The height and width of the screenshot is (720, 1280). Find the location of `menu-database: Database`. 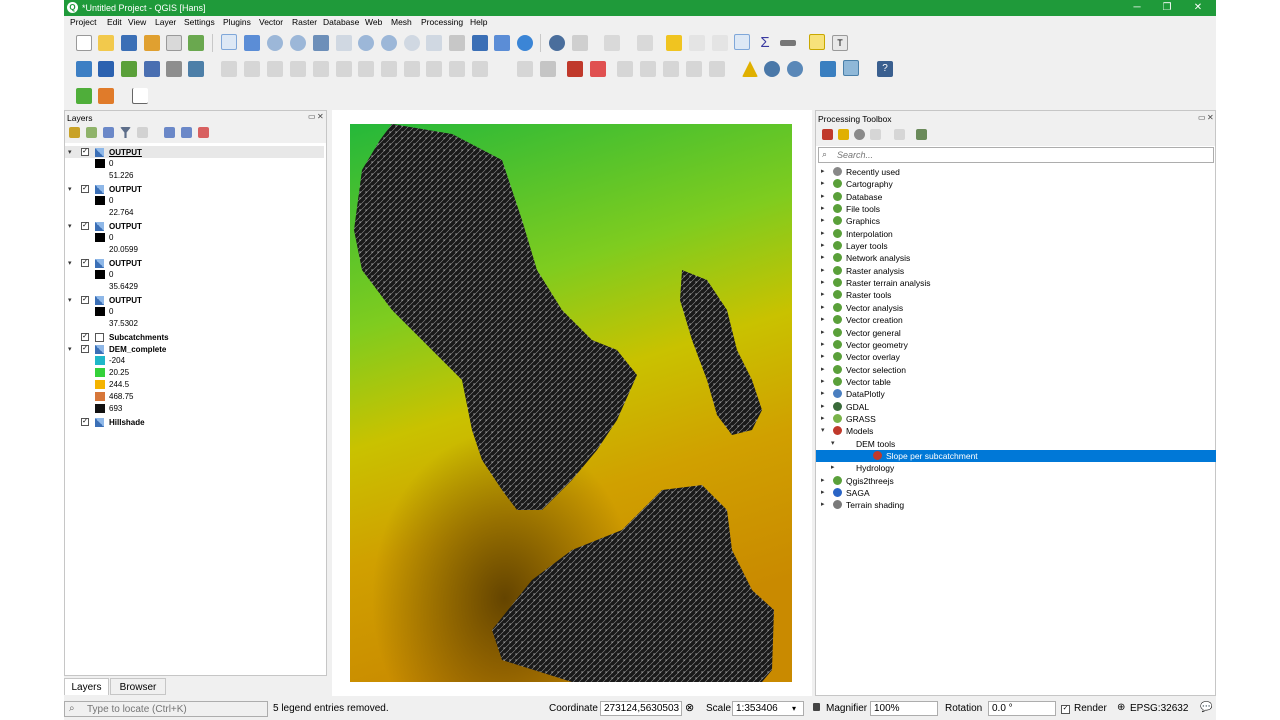

menu-database: Database is located at coordinates (341, 22).